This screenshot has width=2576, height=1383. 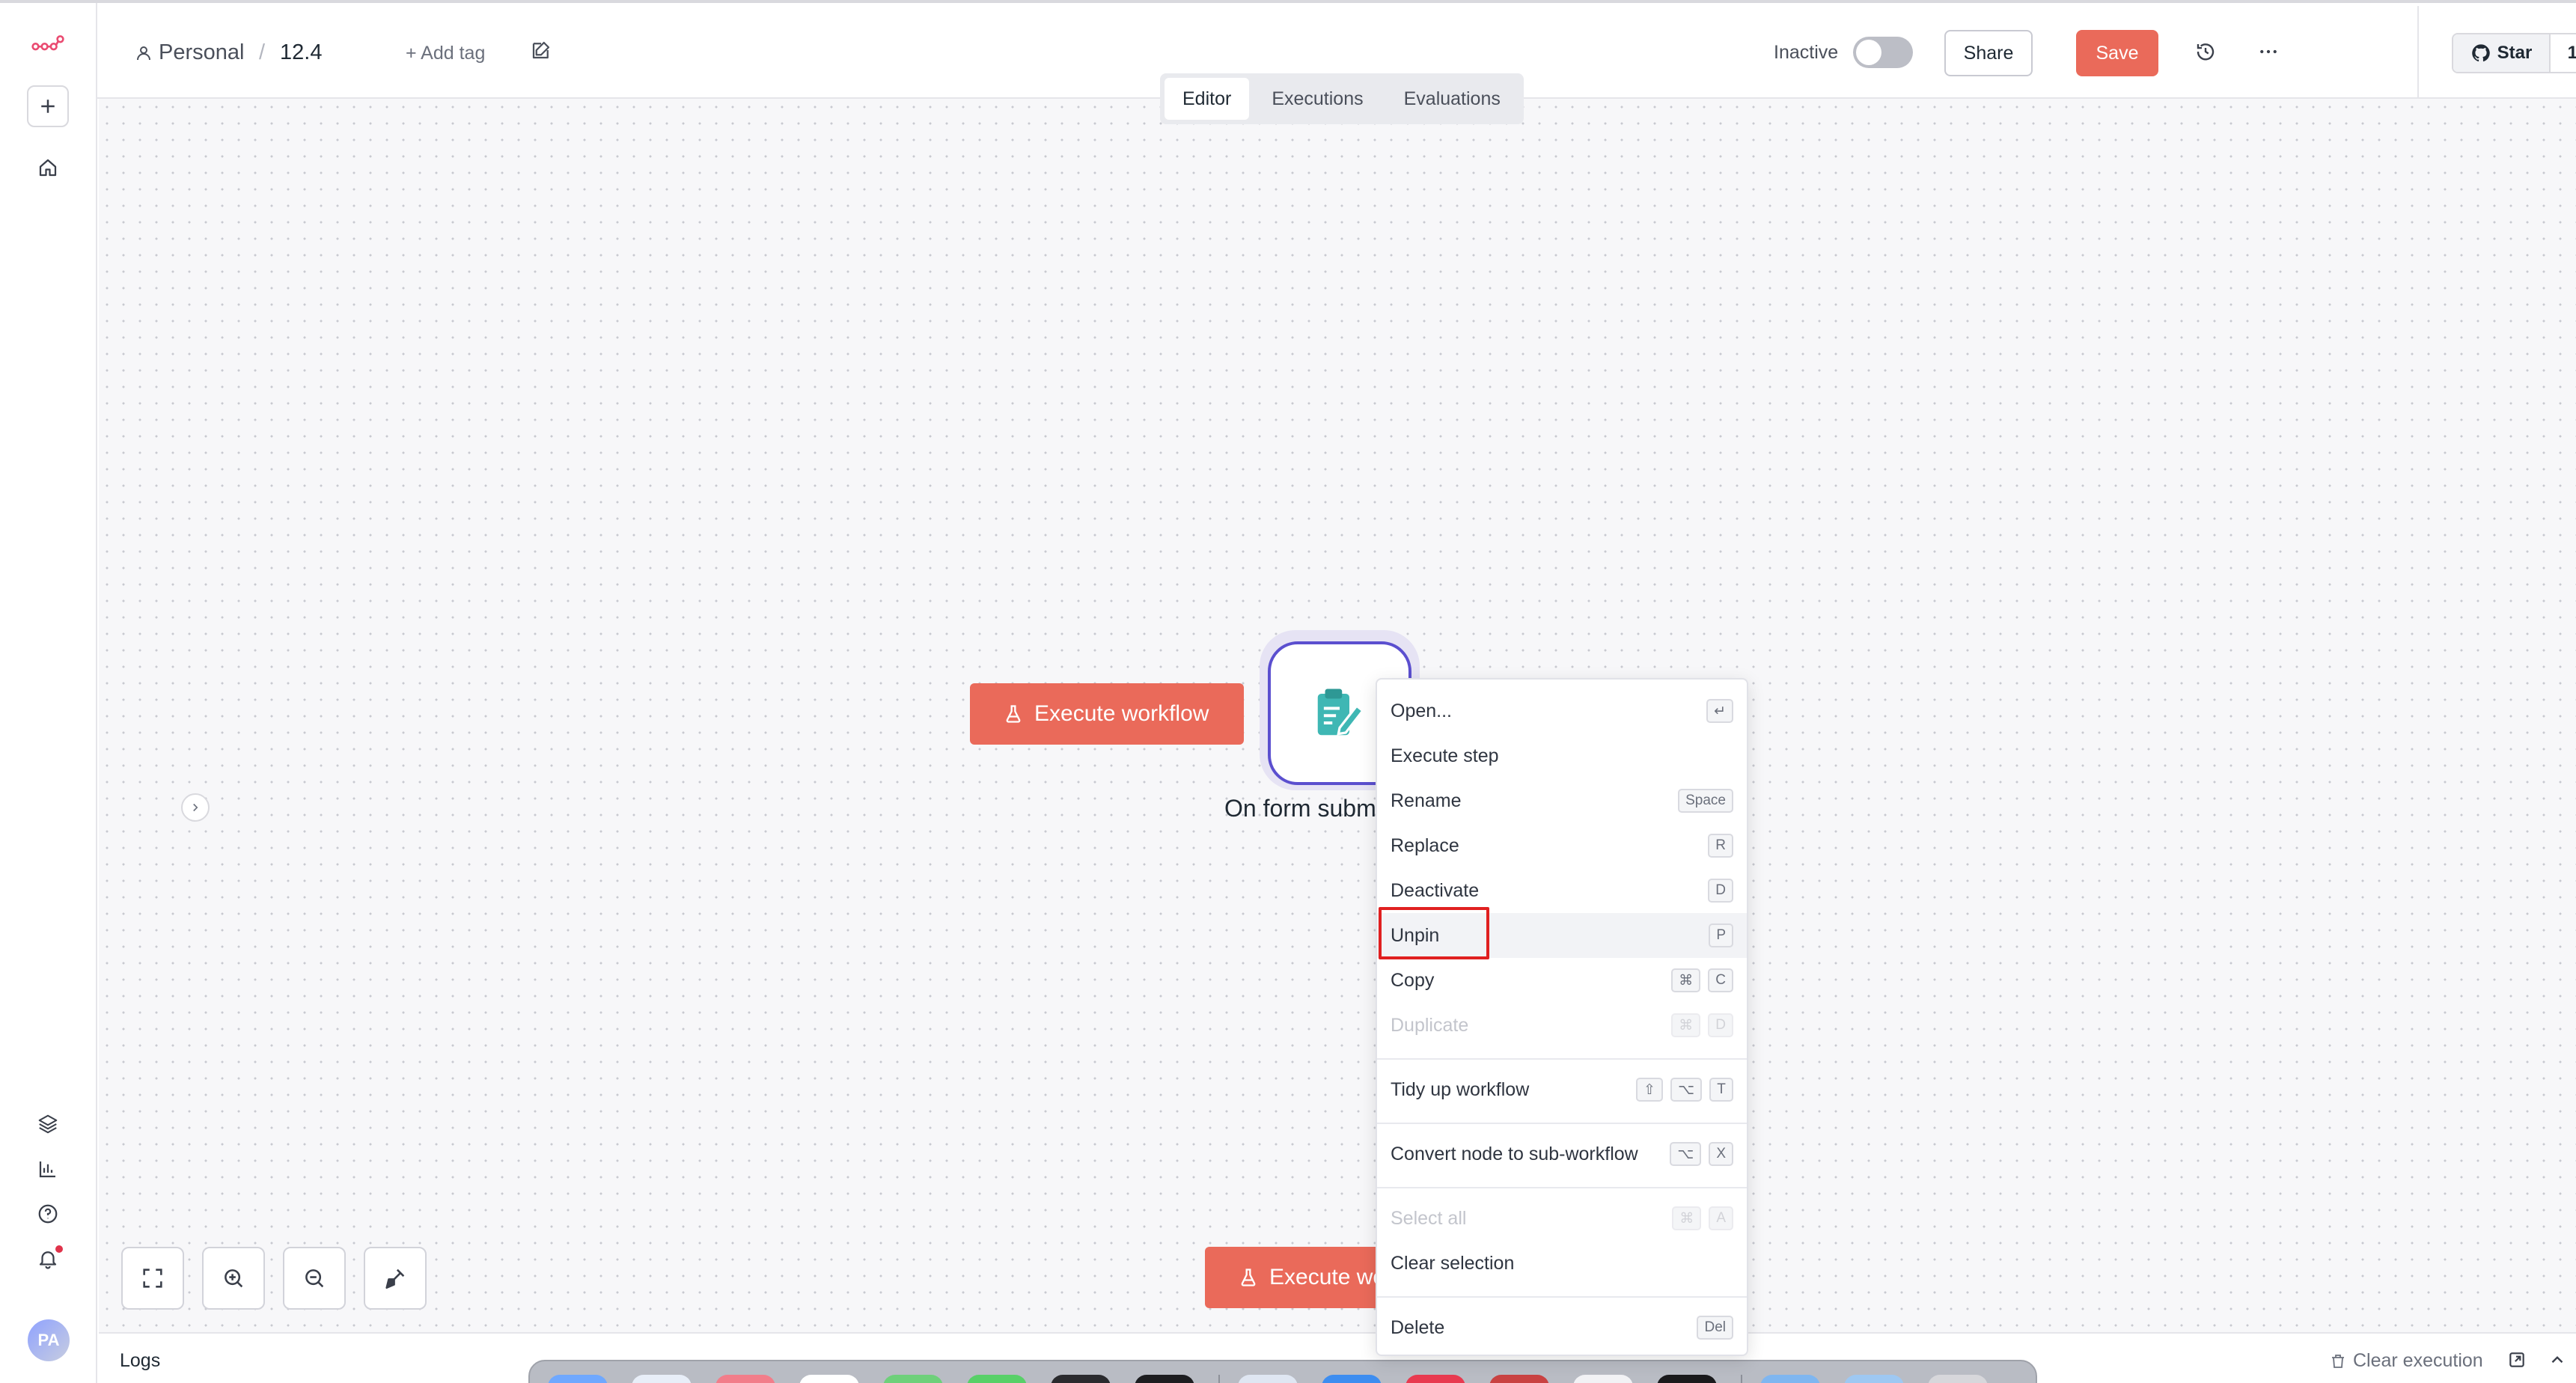 What do you see at coordinates (1562, 1263) in the screenshot?
I see `context-menu-item: Clear selection` at bounding box center [1562, 1263].